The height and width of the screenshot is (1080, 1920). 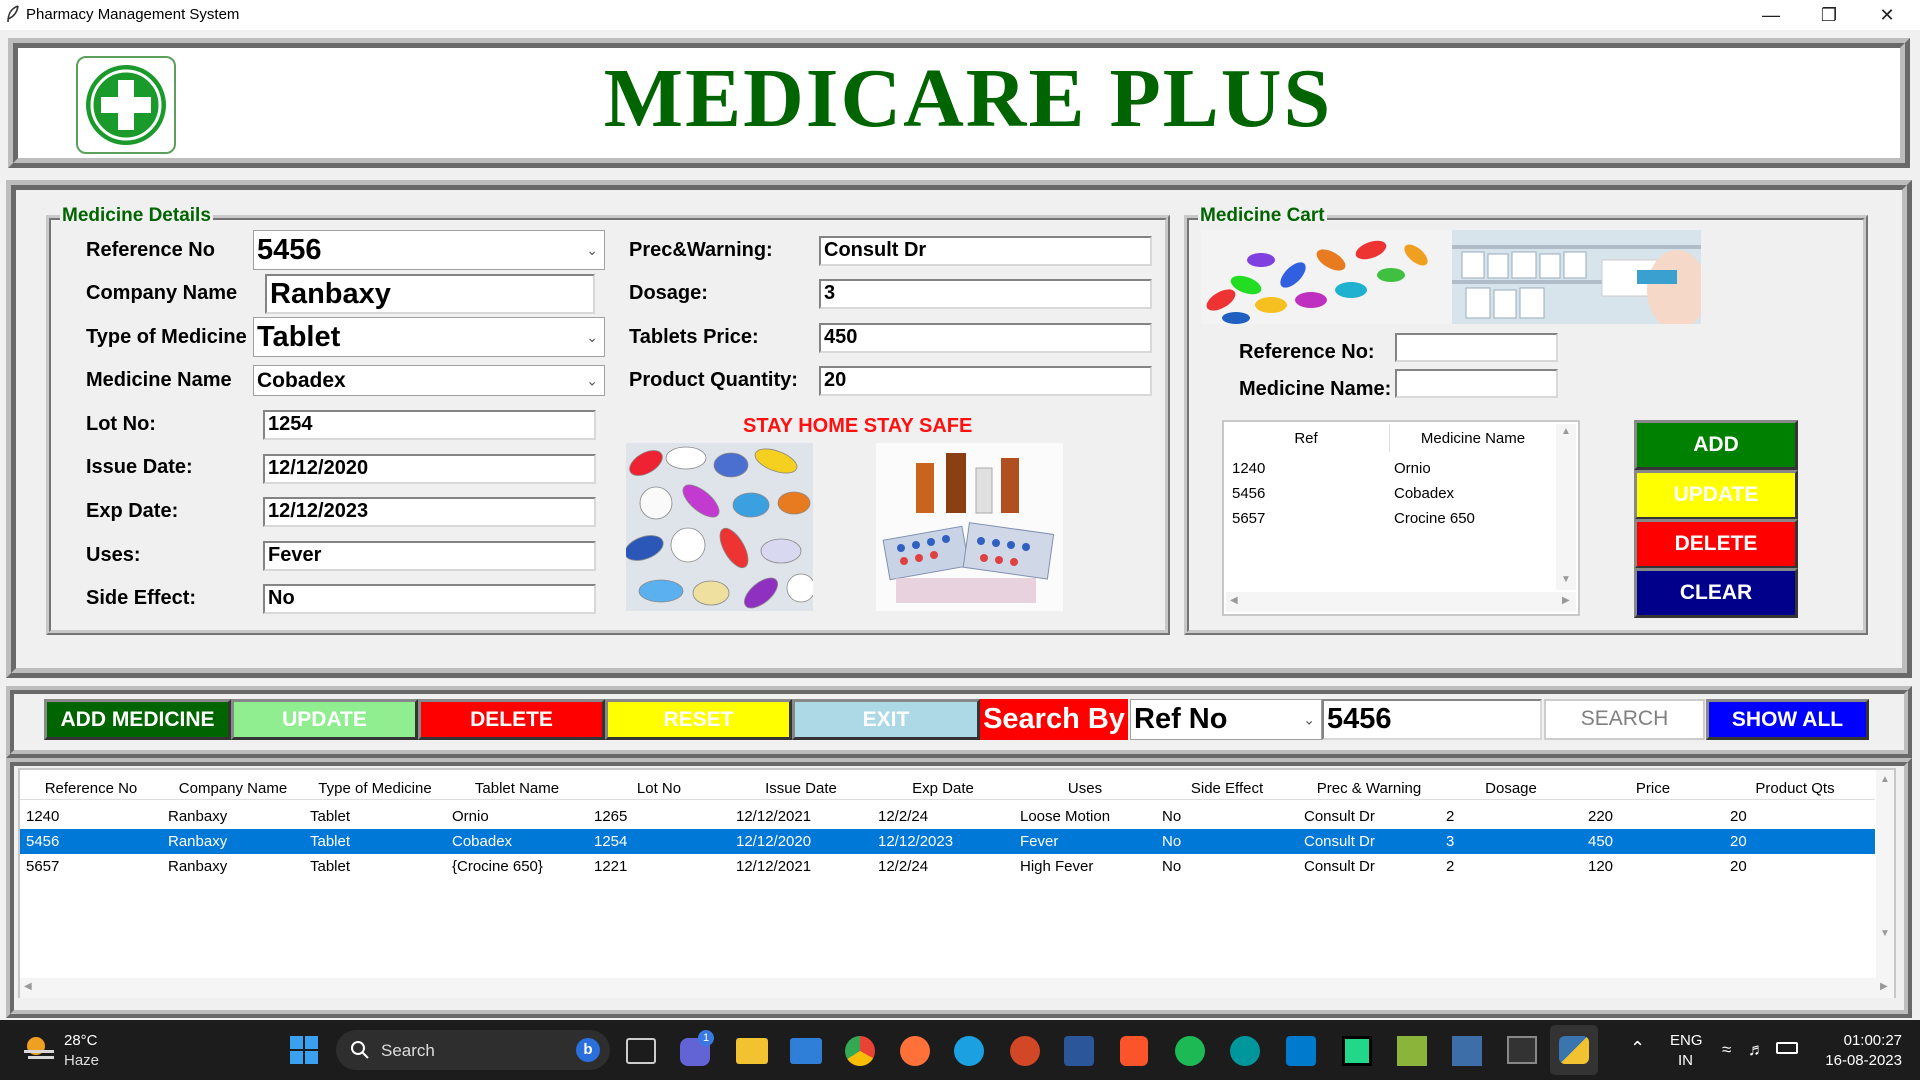 I want to click on task-view-icon, so click(x=641, y=1051).